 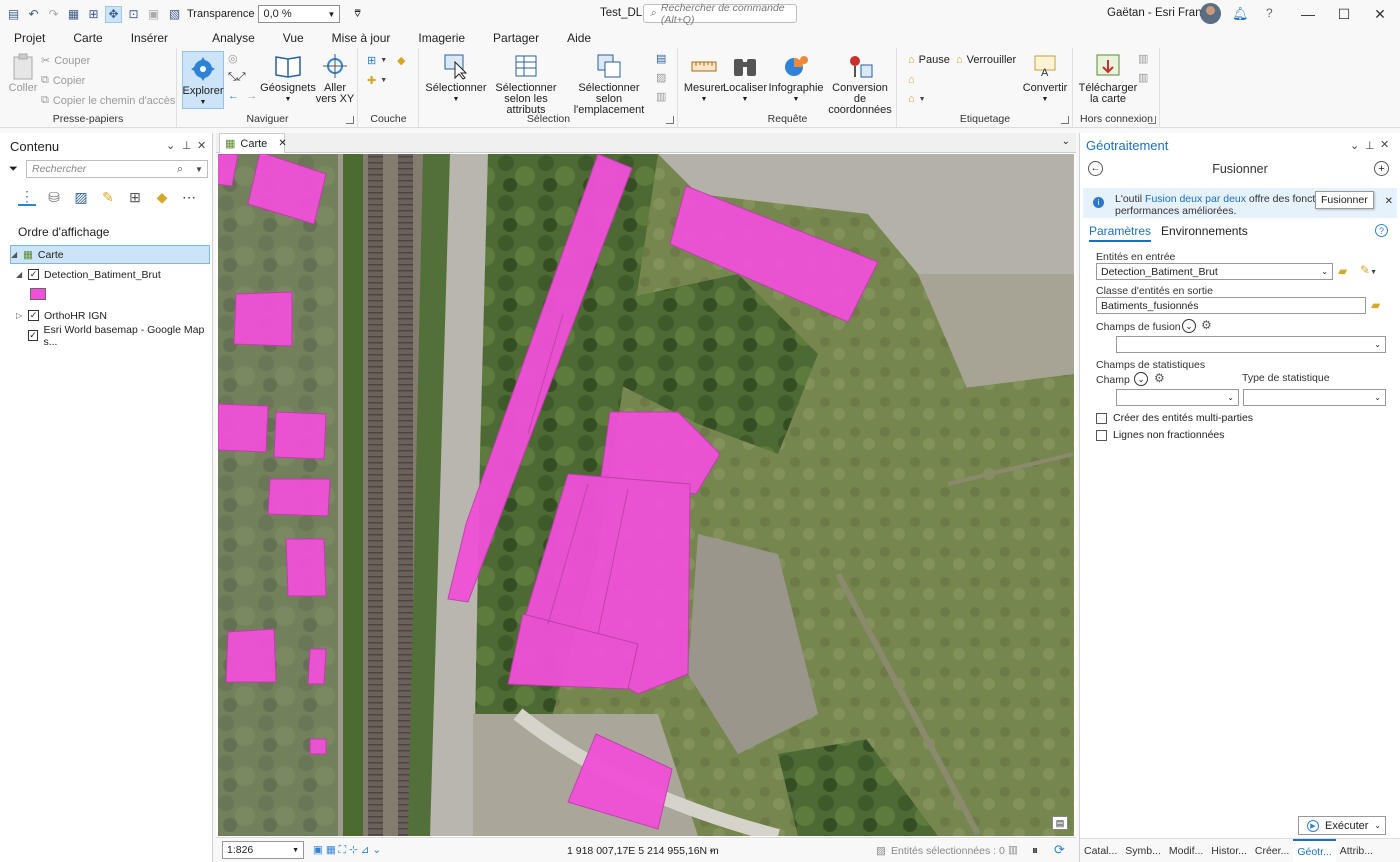 I want to click on selection-view-icon: ▨, so click(x=81, y=197).